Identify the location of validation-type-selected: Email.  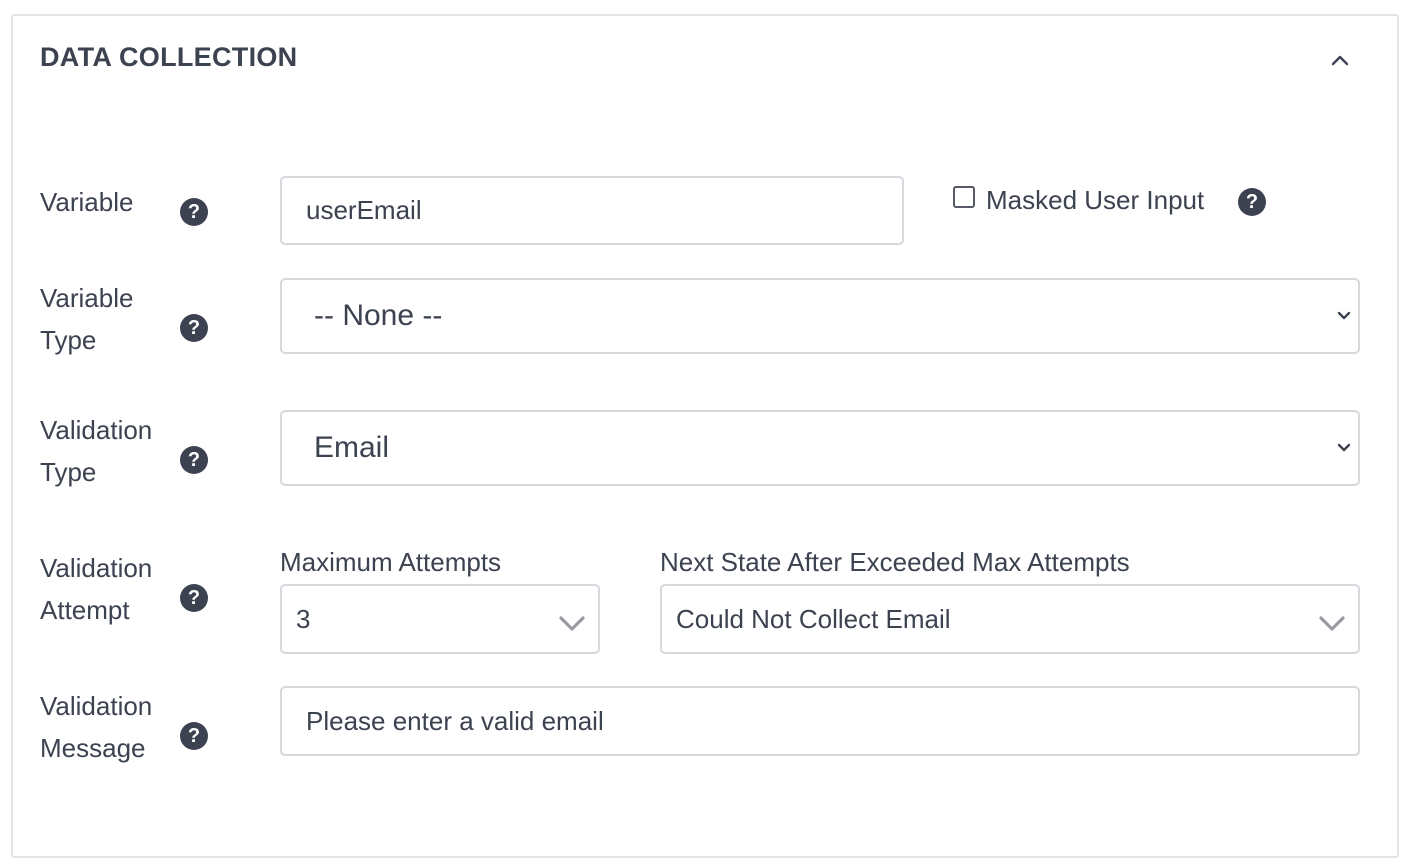
(352, 447).